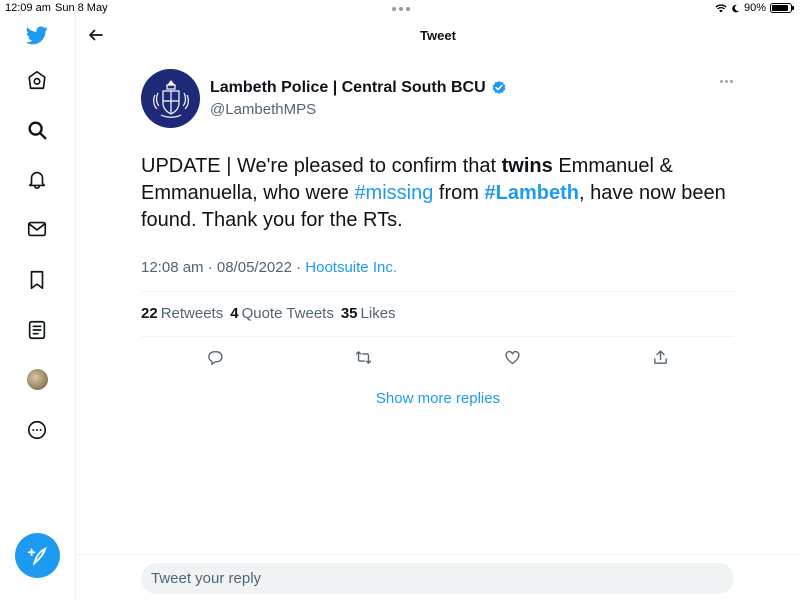 This screenshot has height=600, width=800. I want to click on compose-tweet-button, so click(37, 555).